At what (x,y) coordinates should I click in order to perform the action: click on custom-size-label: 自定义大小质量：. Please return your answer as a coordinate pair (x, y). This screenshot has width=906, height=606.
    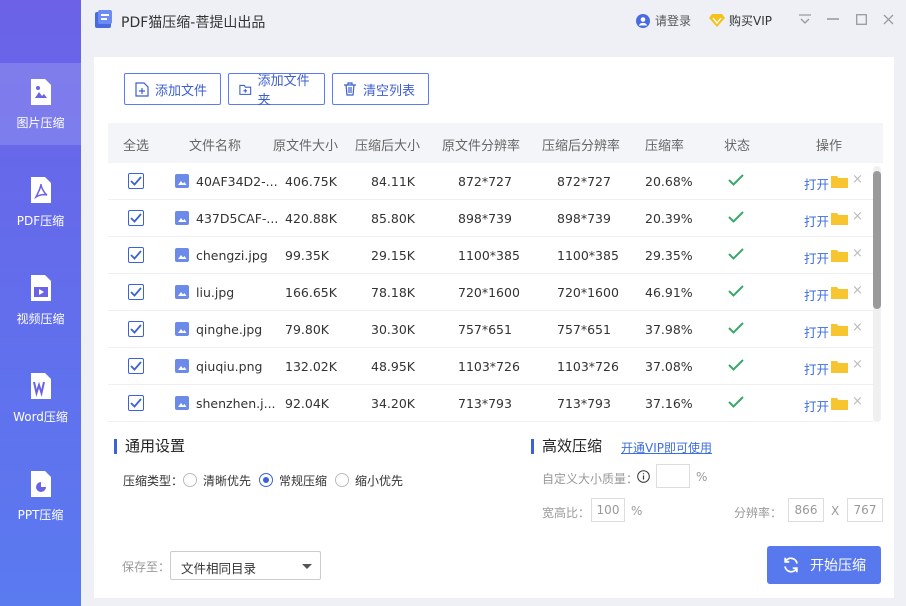
    Looking at the image, I should click on (590, 479).